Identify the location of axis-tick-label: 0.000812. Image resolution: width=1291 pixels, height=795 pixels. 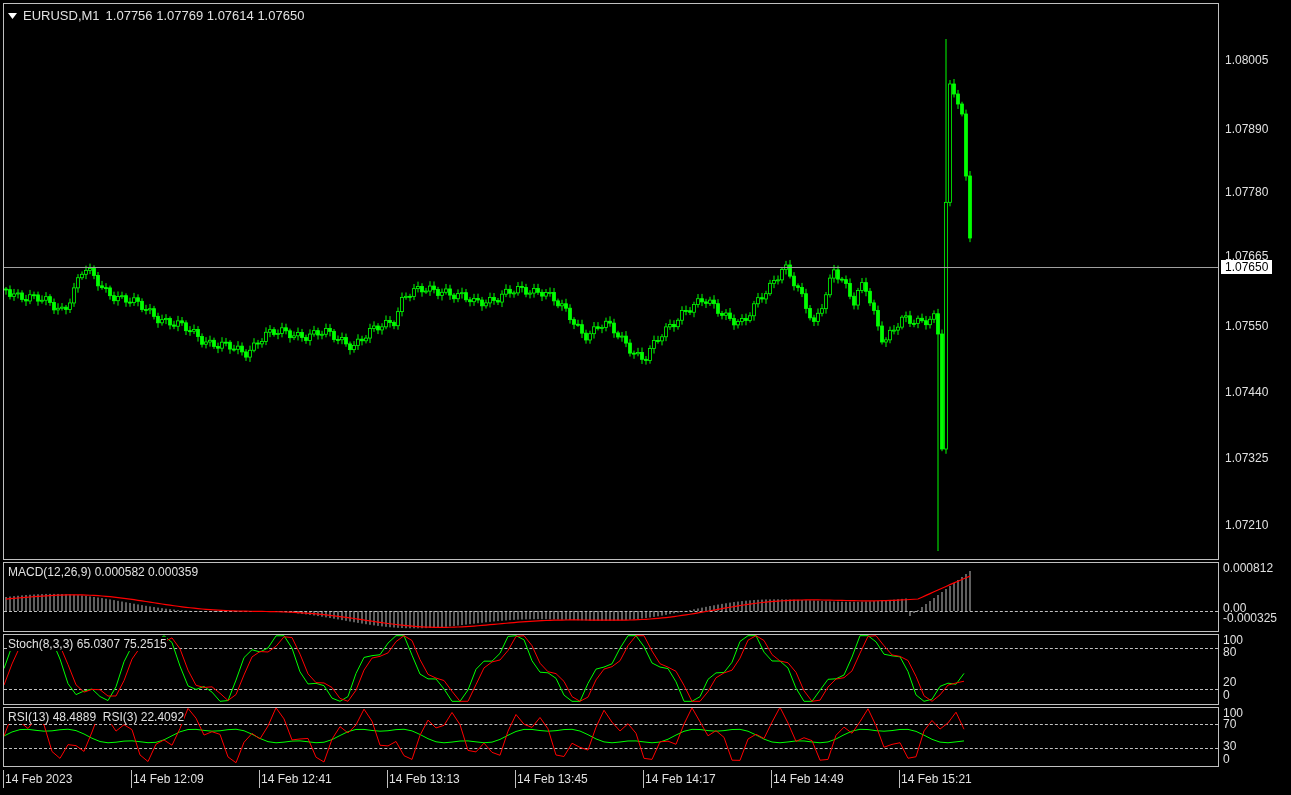
(1248, 568).